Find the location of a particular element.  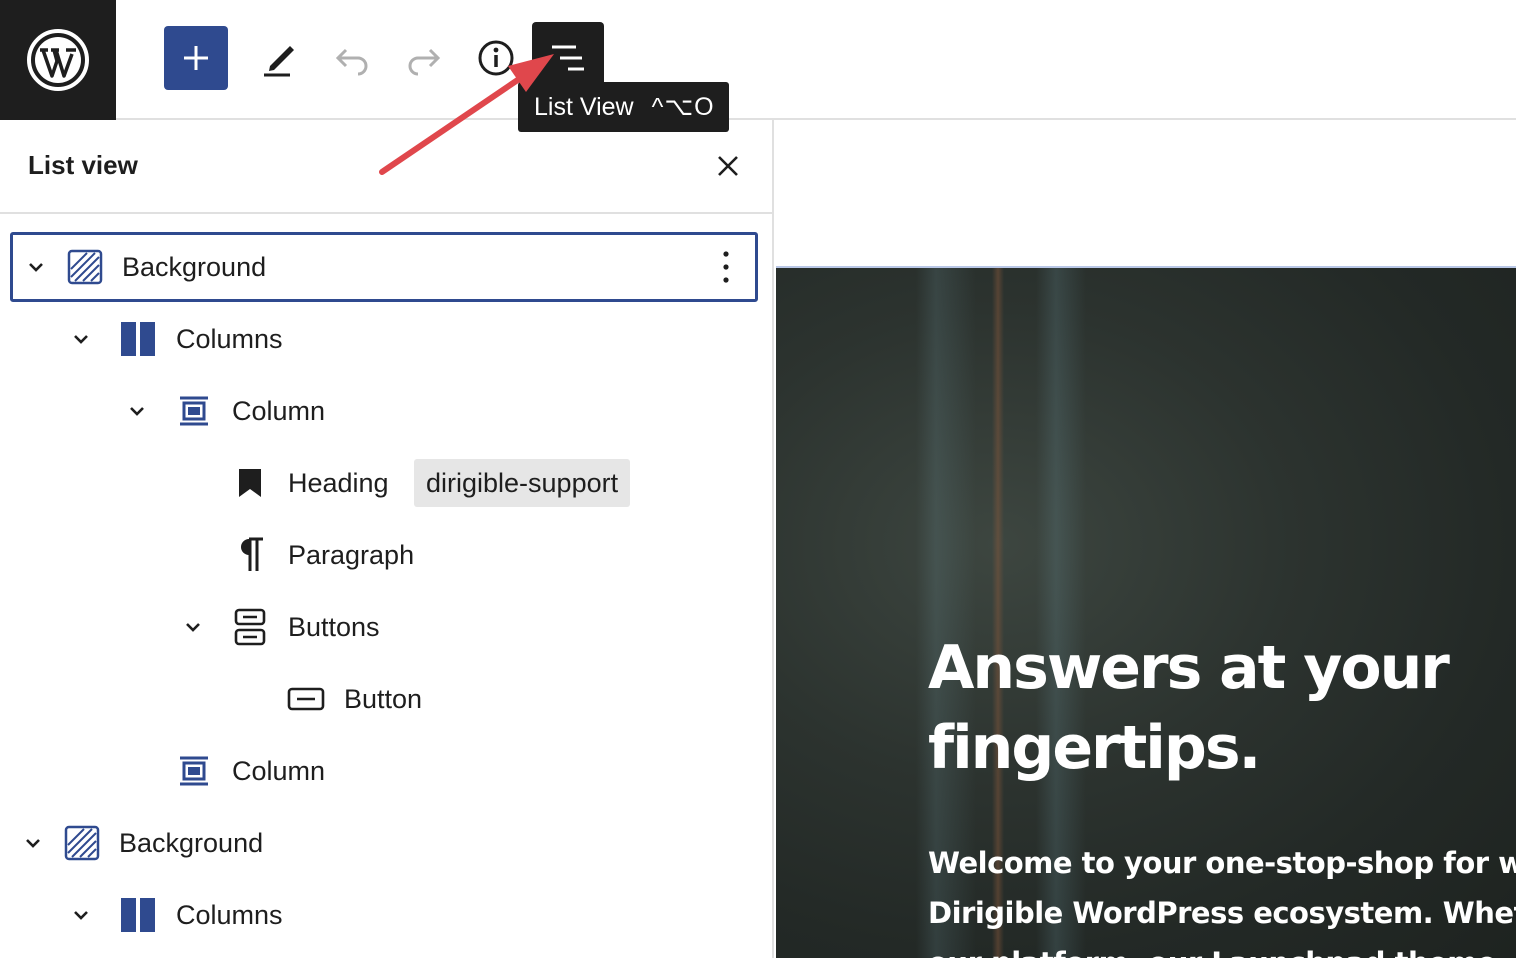

more-vertical-icon is located at coordinates (726, 267).